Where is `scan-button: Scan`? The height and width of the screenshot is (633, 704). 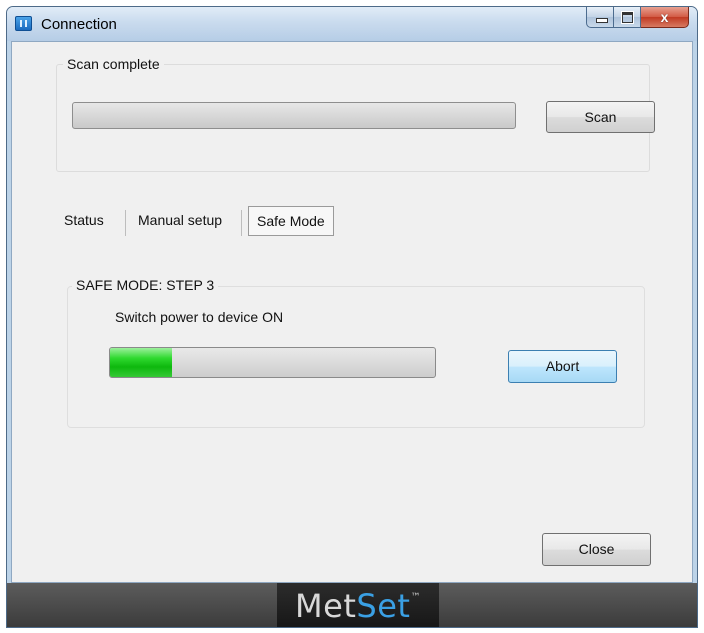 scan-button: Scan is located at coordinates (600, 117).